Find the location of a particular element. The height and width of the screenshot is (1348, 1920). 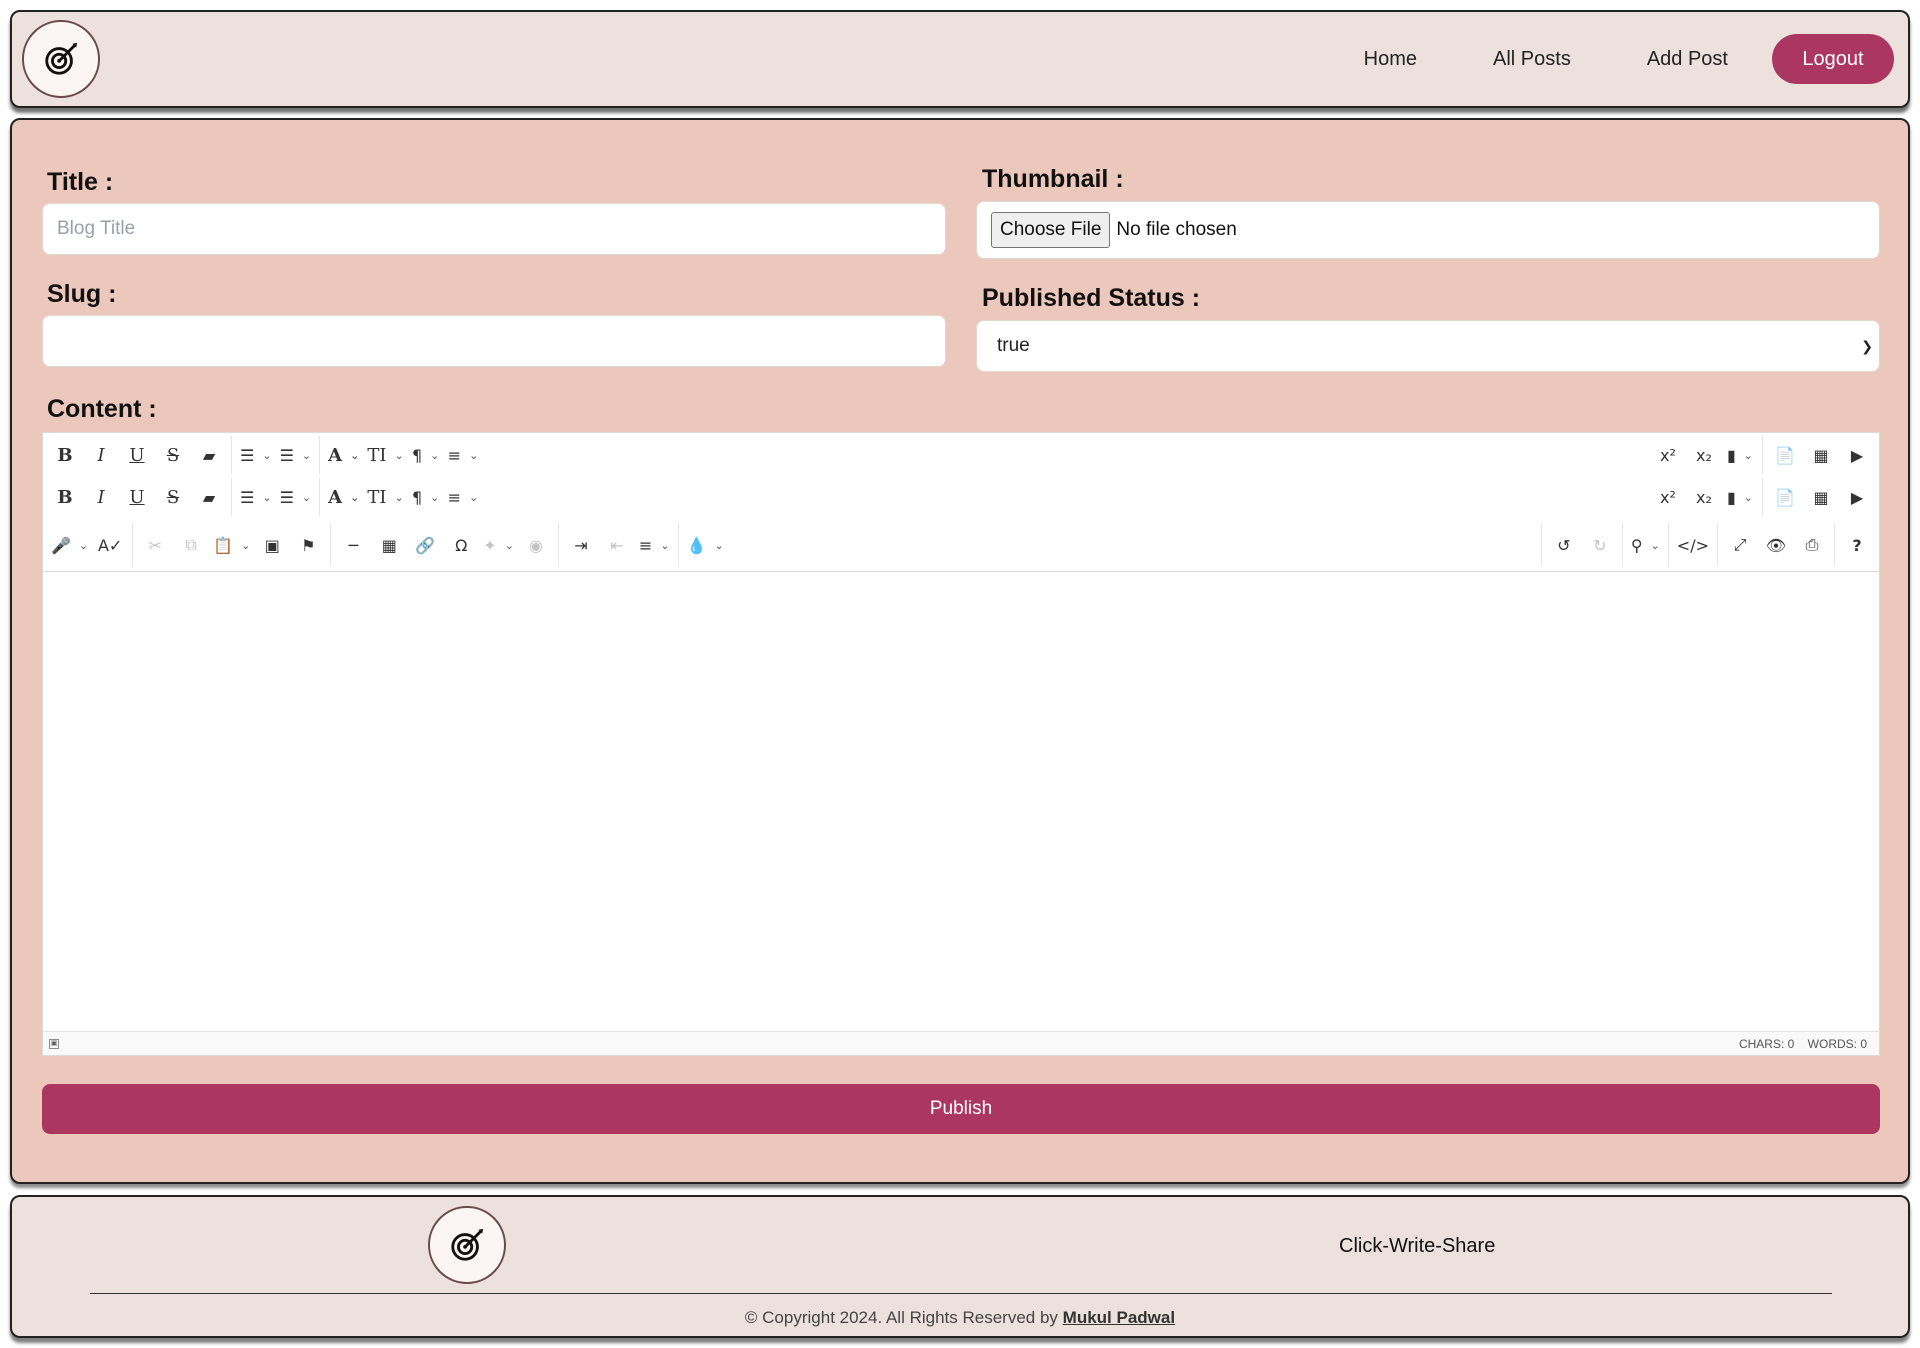

words-count: WORDS: 0 is located at coordinates (1837, 1043).